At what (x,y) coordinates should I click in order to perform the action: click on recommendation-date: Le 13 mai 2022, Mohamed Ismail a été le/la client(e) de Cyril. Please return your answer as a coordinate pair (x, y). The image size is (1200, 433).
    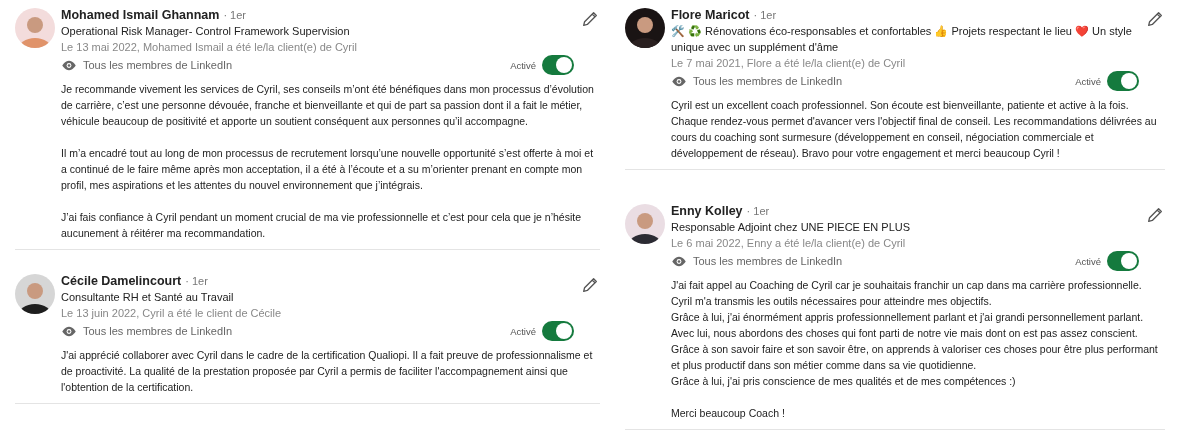
    Looking at the image, I should click on (209, 47).